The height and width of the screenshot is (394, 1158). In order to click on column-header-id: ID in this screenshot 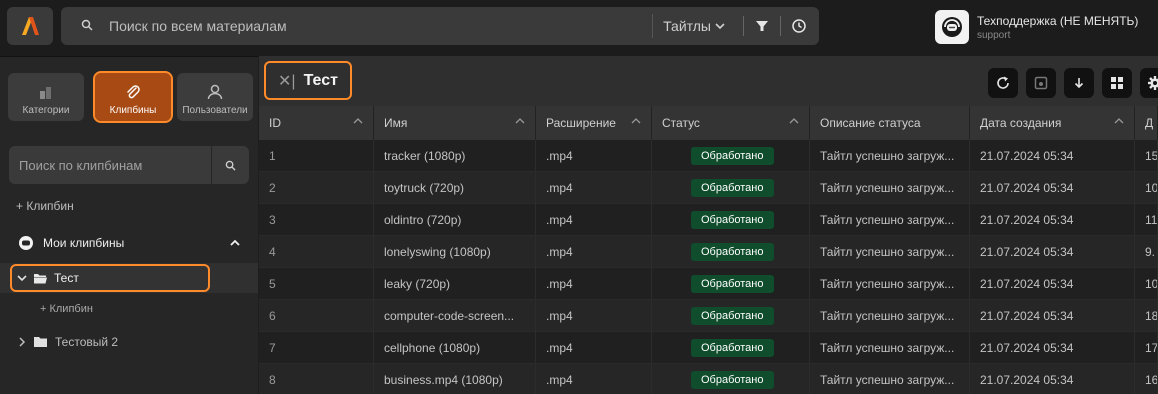, I will do `click(316, 123)`.